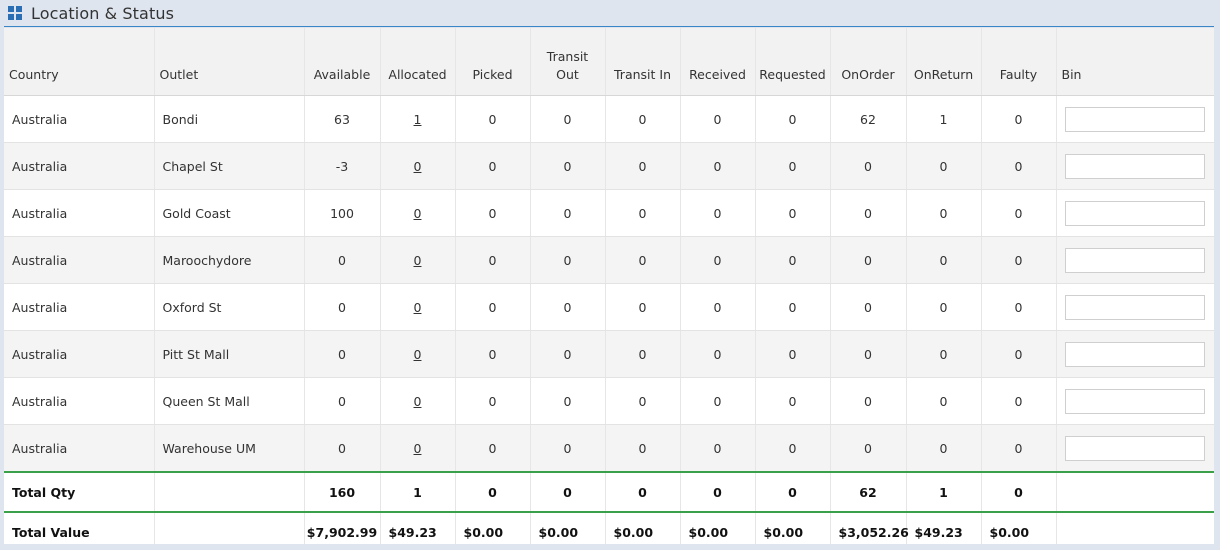 The width and height of the screenshot is (1220, 550). Describe the element at coordinates (568, 527) in the screenshot. I see `total-value-transit-out: $0.00` at that location.